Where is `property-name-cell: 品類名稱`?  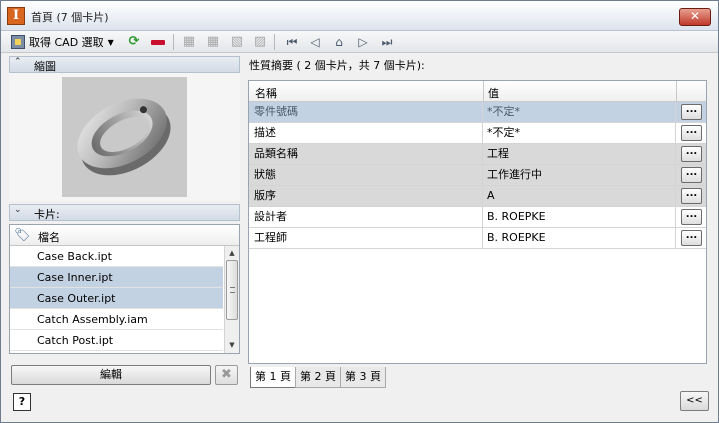 property-name-cell: 品類名稱 is located at coordinates (366, 154).